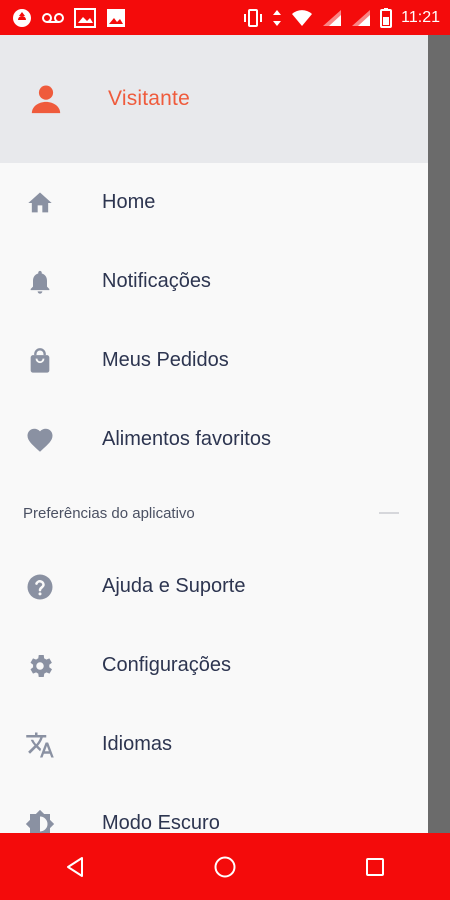 The width and height of the screenshot is (450, 900). I want to click on menu-item-label: Meus Pedidos, so click(165, 360).